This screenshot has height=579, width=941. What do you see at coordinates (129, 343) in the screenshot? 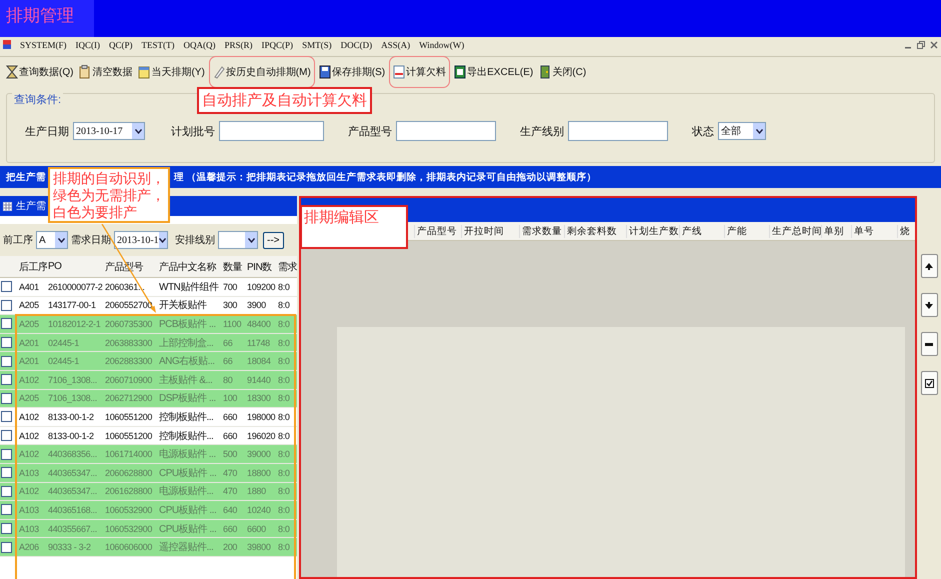
I see `table-cell-text: 2063883300` at bounding box center [129, 343].